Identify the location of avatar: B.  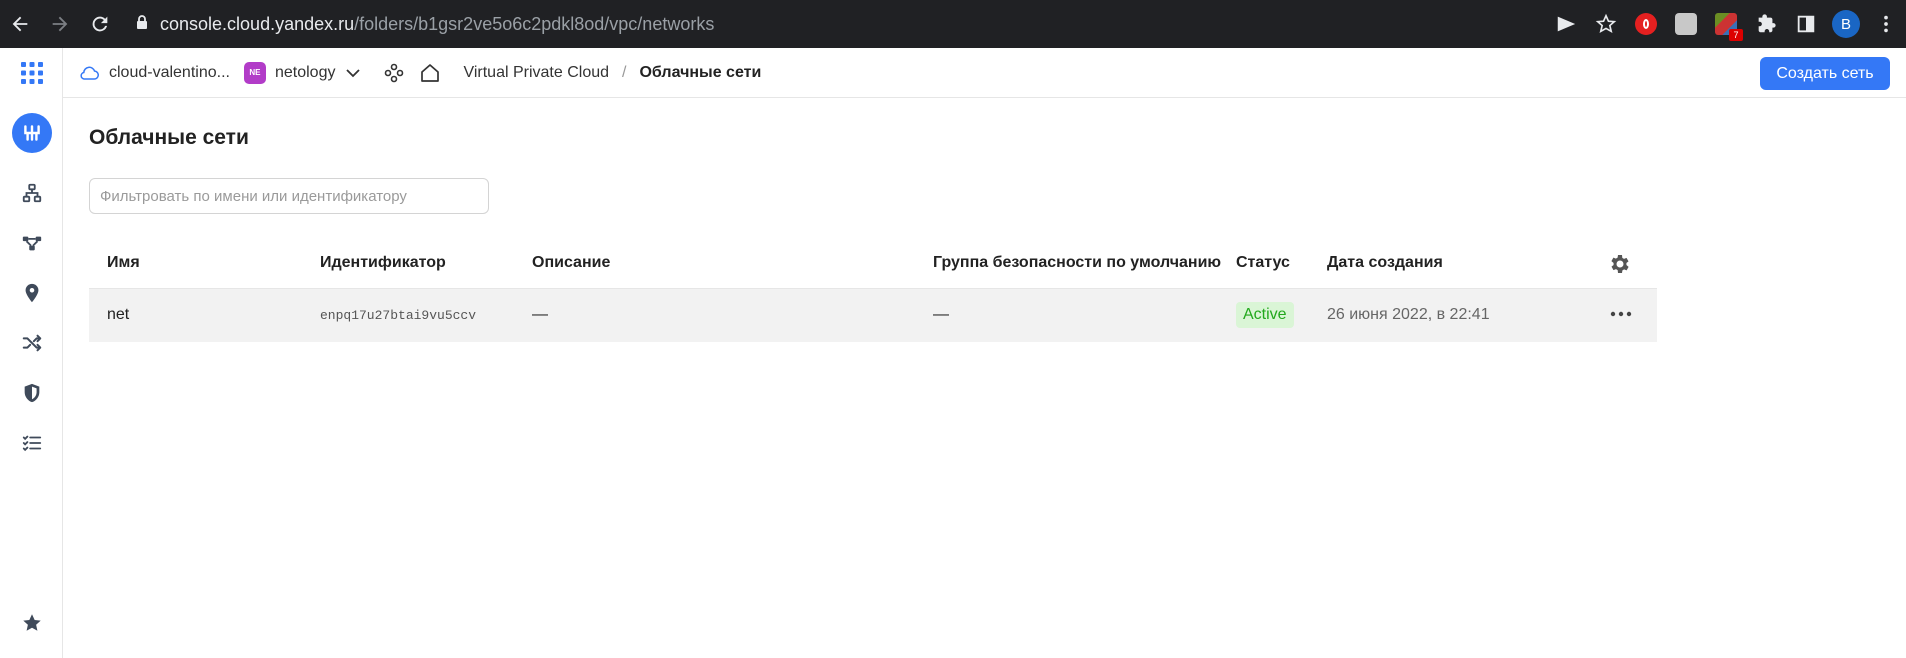
(1846, 24).